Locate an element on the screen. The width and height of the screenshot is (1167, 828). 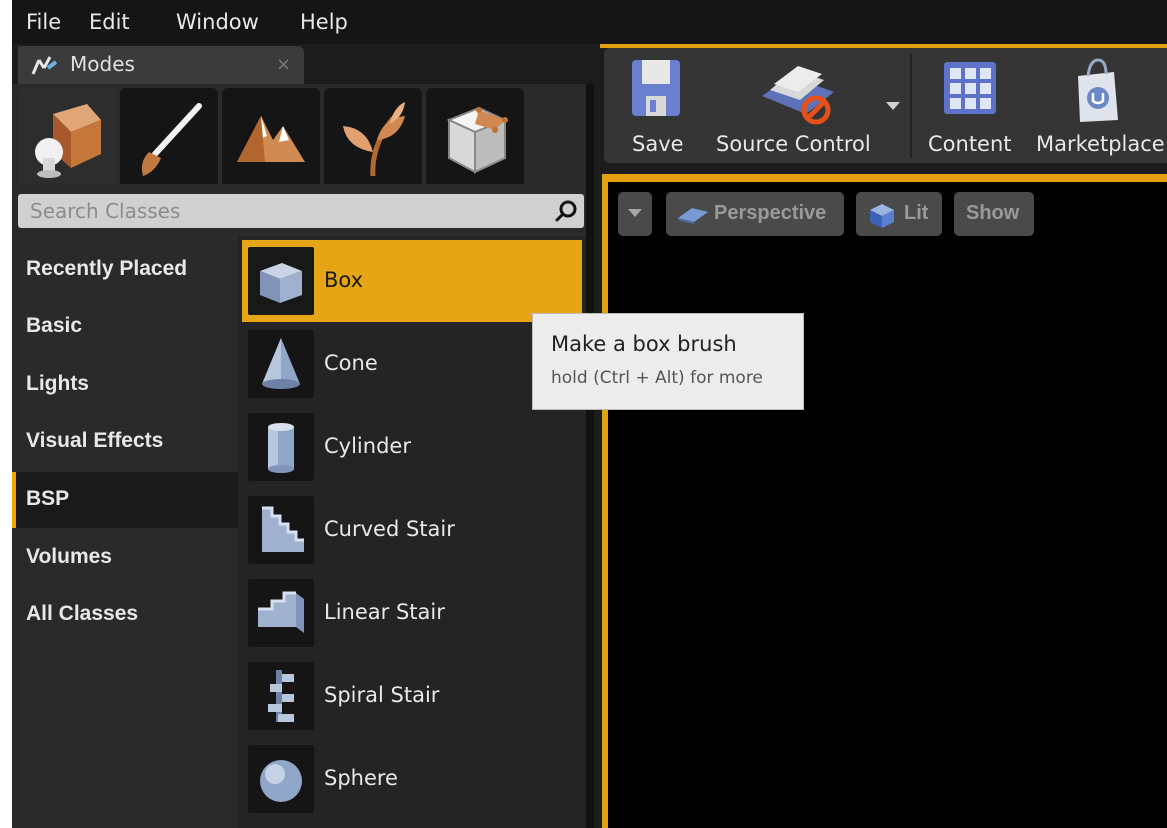
source-control-label: Source Control is located at coordinates (793, 144).